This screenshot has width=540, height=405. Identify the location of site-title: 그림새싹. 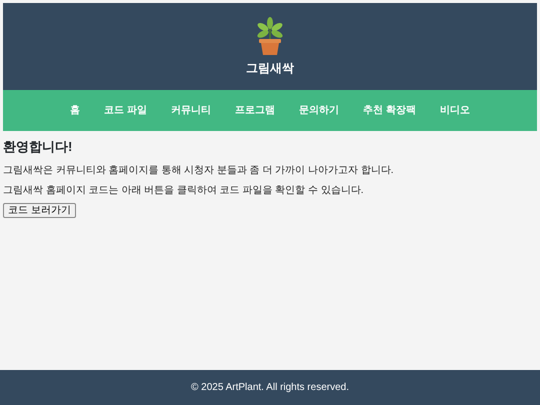
(270, 68).